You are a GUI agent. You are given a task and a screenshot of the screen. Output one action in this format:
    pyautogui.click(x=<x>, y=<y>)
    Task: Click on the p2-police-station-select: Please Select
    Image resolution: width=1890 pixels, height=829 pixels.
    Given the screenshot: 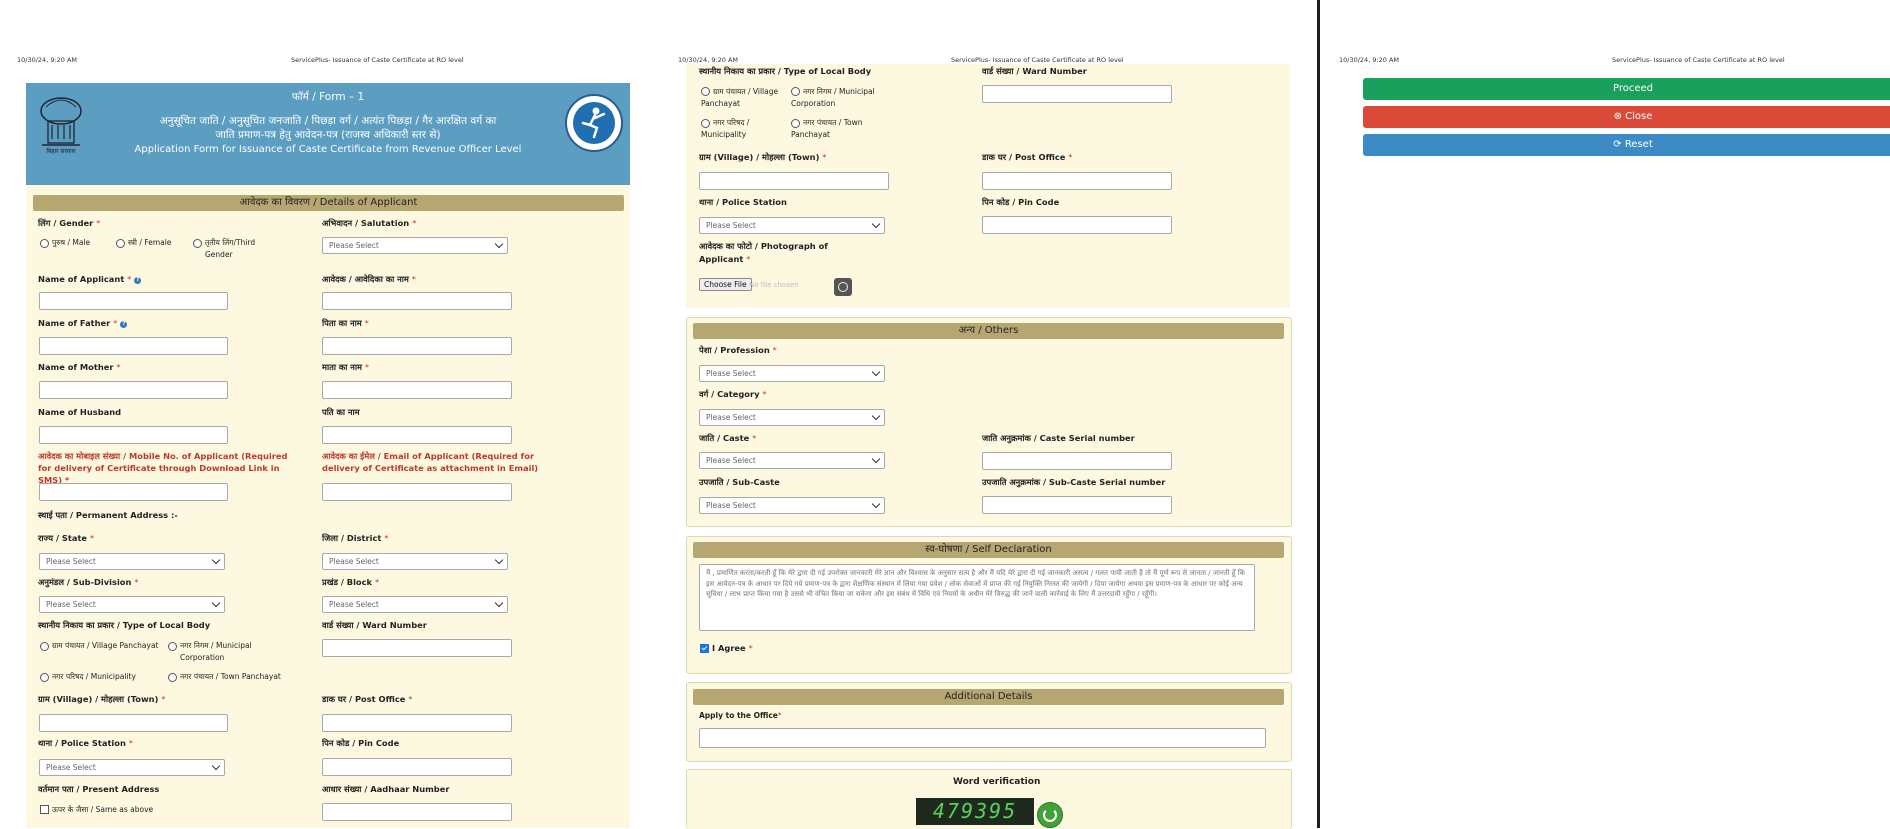 What is the action you would take?
    pyautogui.click(x=792, y=225)
    